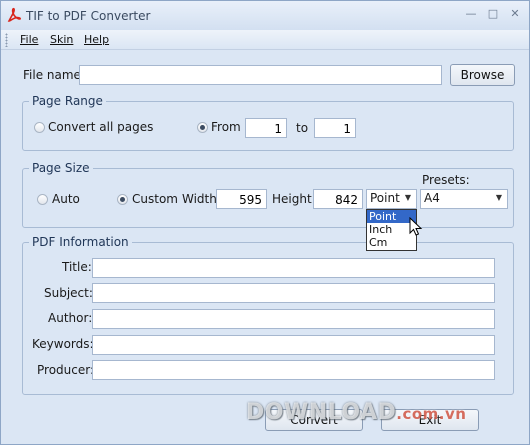 This screenshot has width=530, height=445. Describe the element at coordinates (338, 199) in the screenshot. I see `height-input` at that location.